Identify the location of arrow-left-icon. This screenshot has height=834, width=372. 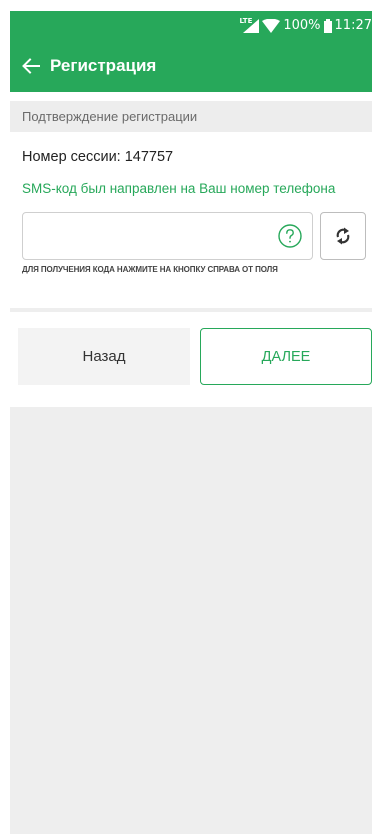
(31, 66).